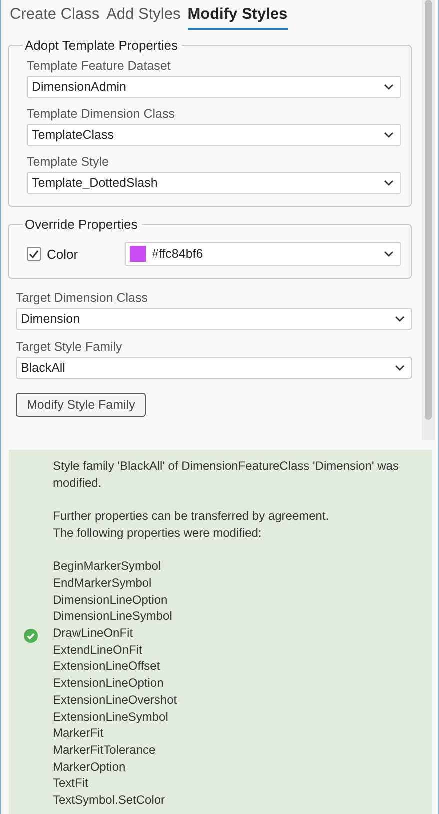 This screenshot has width=439, height=814. Describe the element at coordinates (81, 224) in the screenshot. I see `group-title: Override Properties` at that location.